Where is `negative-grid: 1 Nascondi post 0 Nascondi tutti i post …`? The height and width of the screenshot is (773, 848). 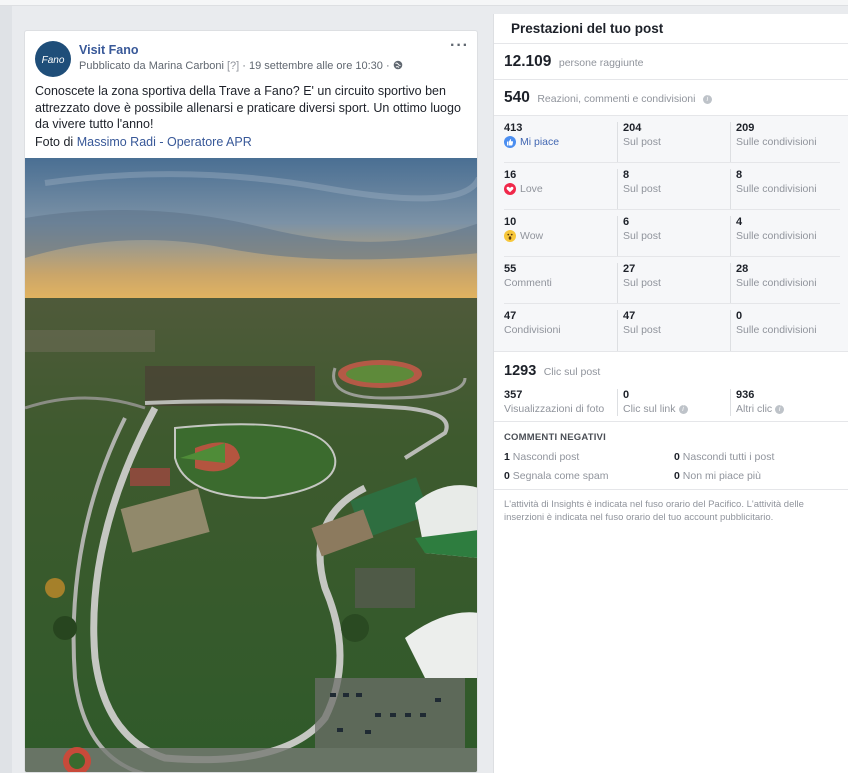
negative-grid: 1 Nascondi post 0 Nascondi tutti i post … is located at coordinates (671, 466).